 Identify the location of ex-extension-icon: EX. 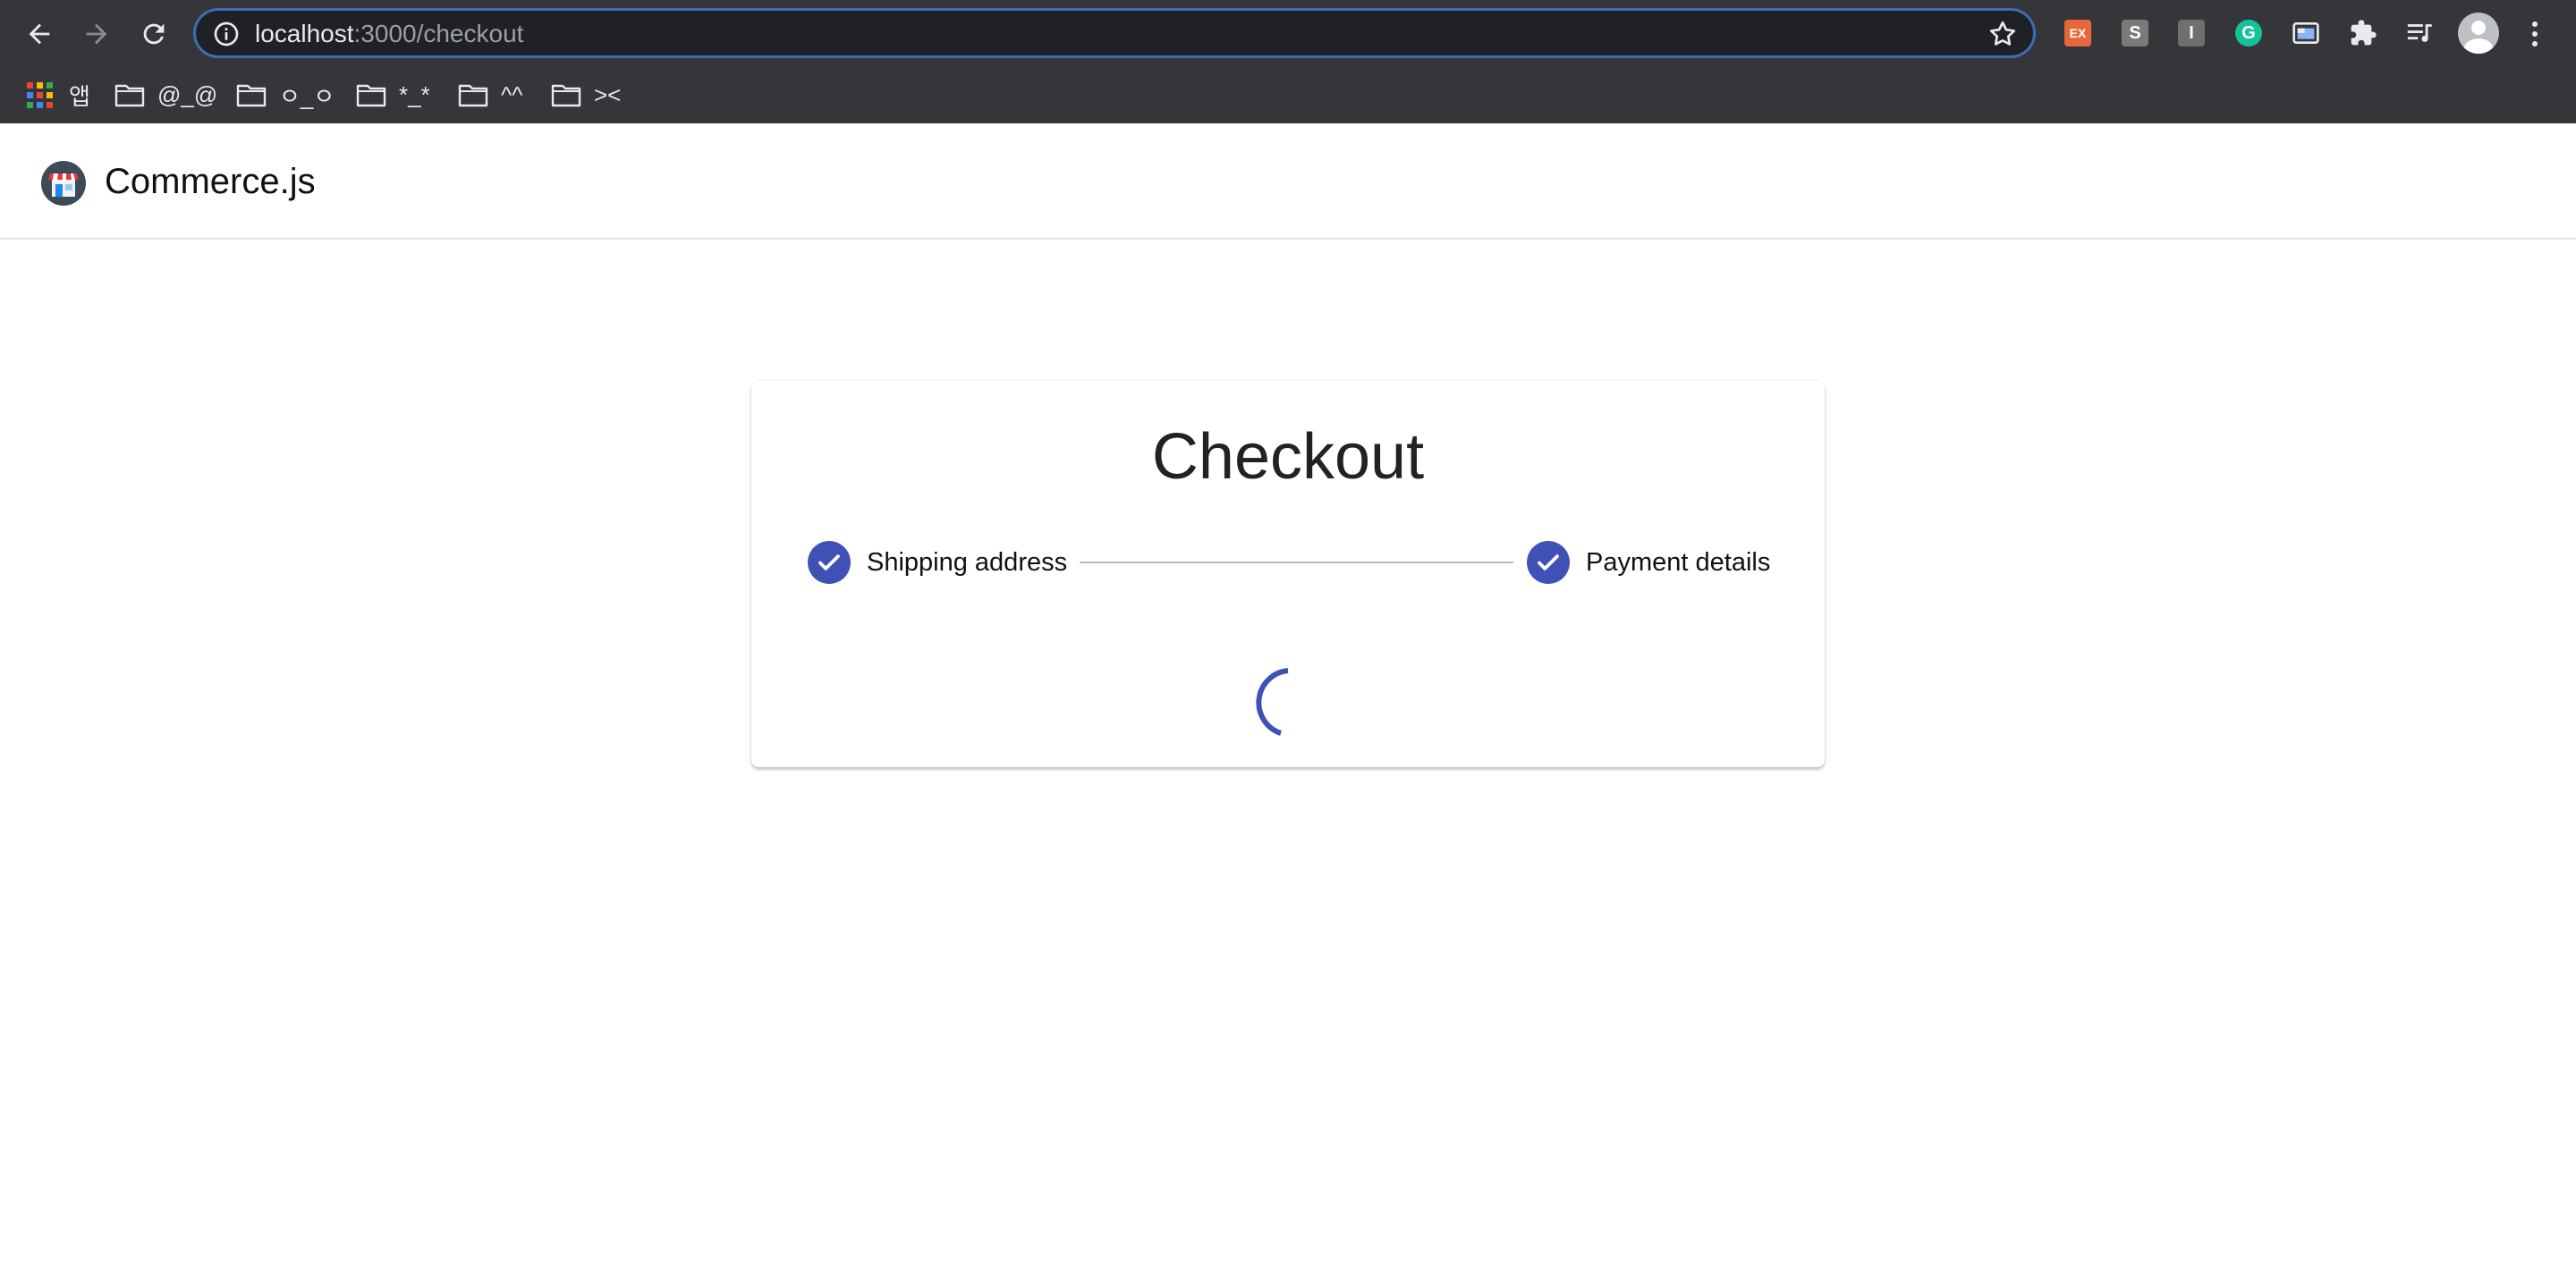
(2077, 33).